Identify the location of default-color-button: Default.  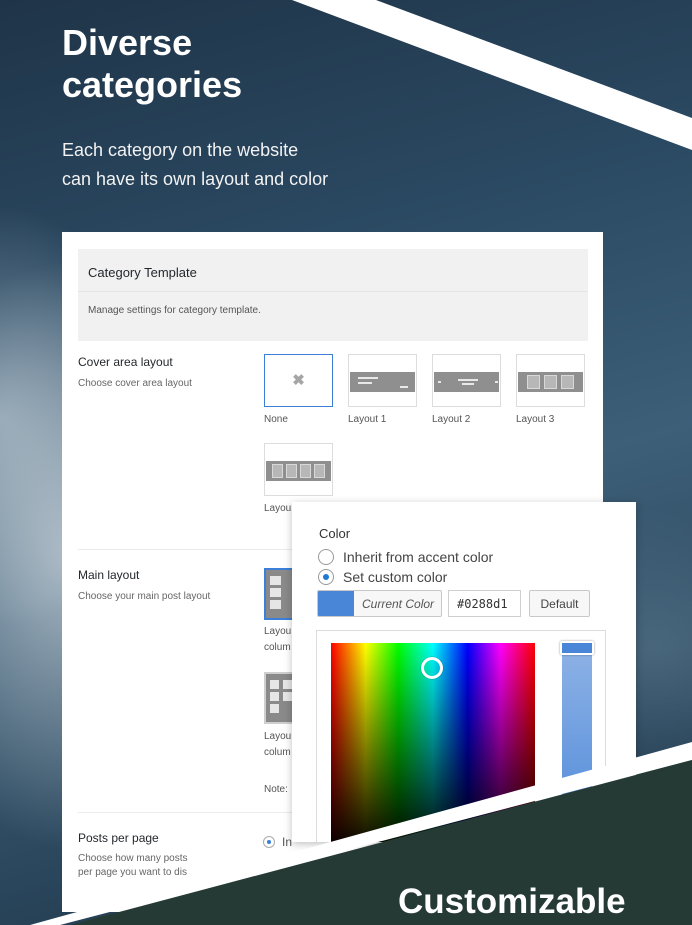
(559, 603).